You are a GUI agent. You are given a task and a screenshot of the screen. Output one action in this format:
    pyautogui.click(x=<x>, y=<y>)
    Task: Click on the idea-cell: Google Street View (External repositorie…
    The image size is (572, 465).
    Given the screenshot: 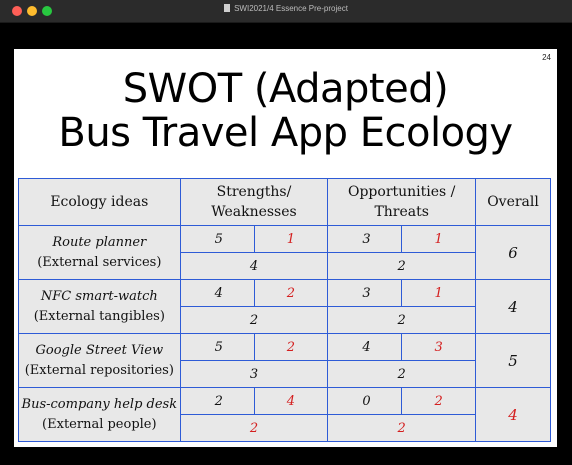 What is the action you would take?
    pyautogui.click(x=99, y=360)
    